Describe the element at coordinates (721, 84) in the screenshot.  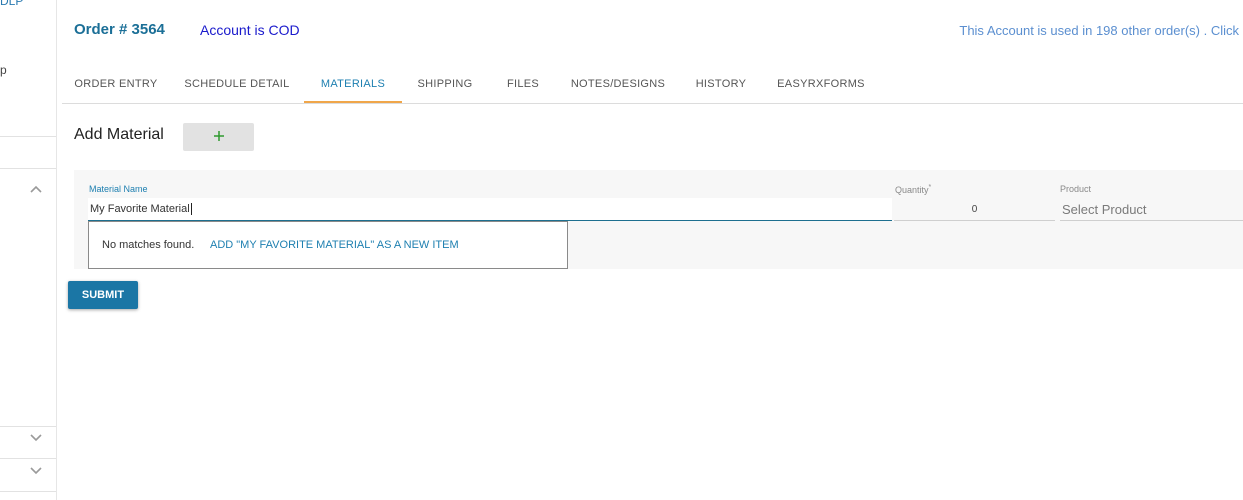
I see `tab-history: HISTORY` at that location.